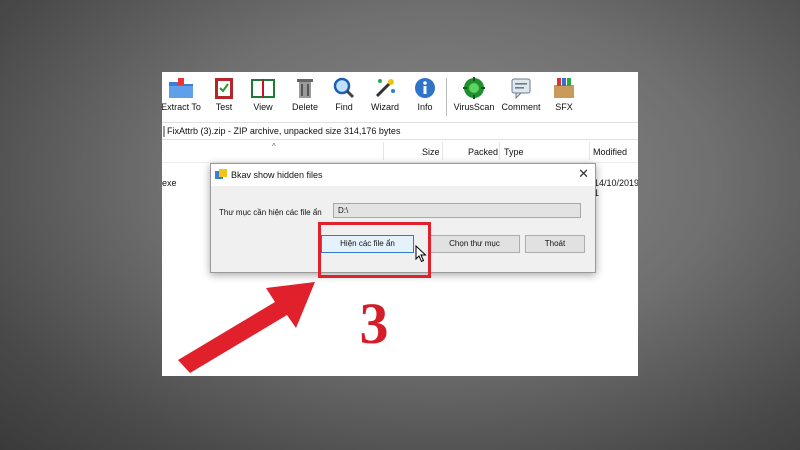 The image size is (800, 450). I want to click on find-button: Find, so click(344, 98).